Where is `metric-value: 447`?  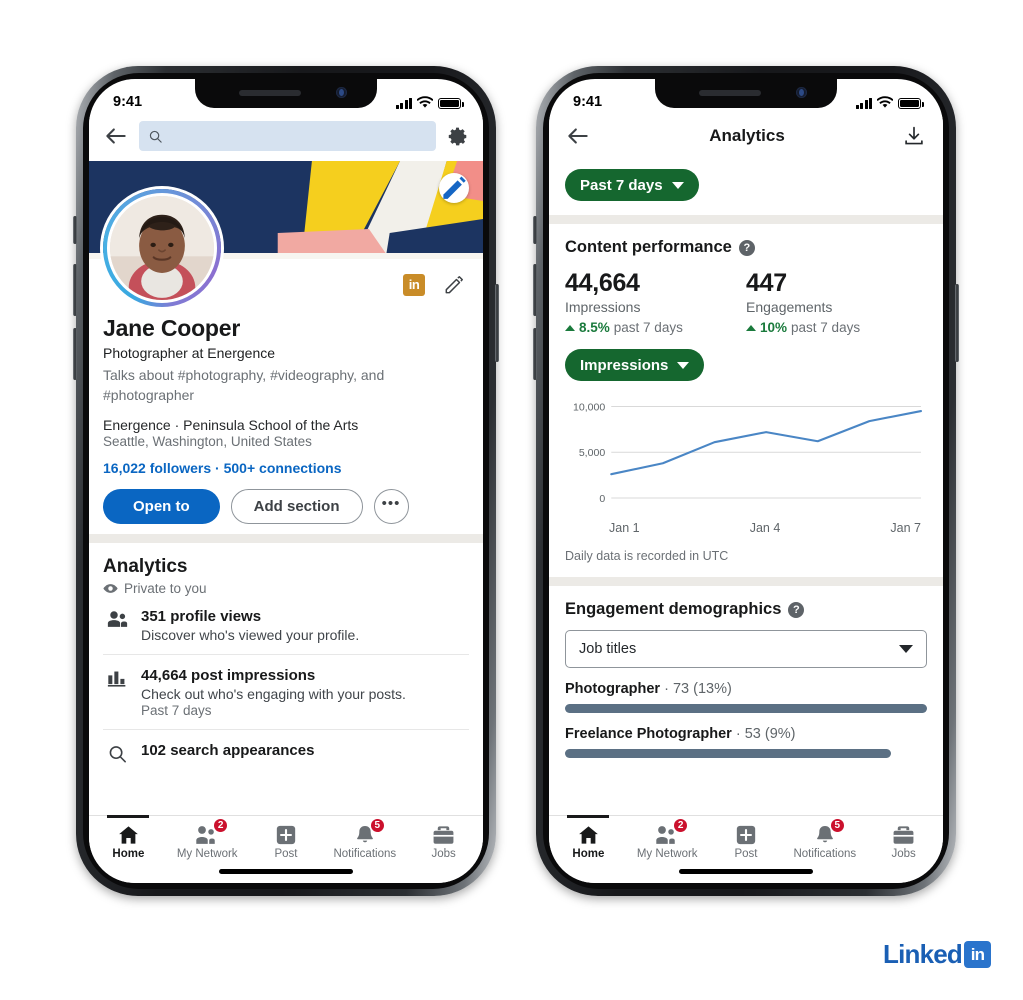
metric-value: 447 is located at coordinates (766, 283).